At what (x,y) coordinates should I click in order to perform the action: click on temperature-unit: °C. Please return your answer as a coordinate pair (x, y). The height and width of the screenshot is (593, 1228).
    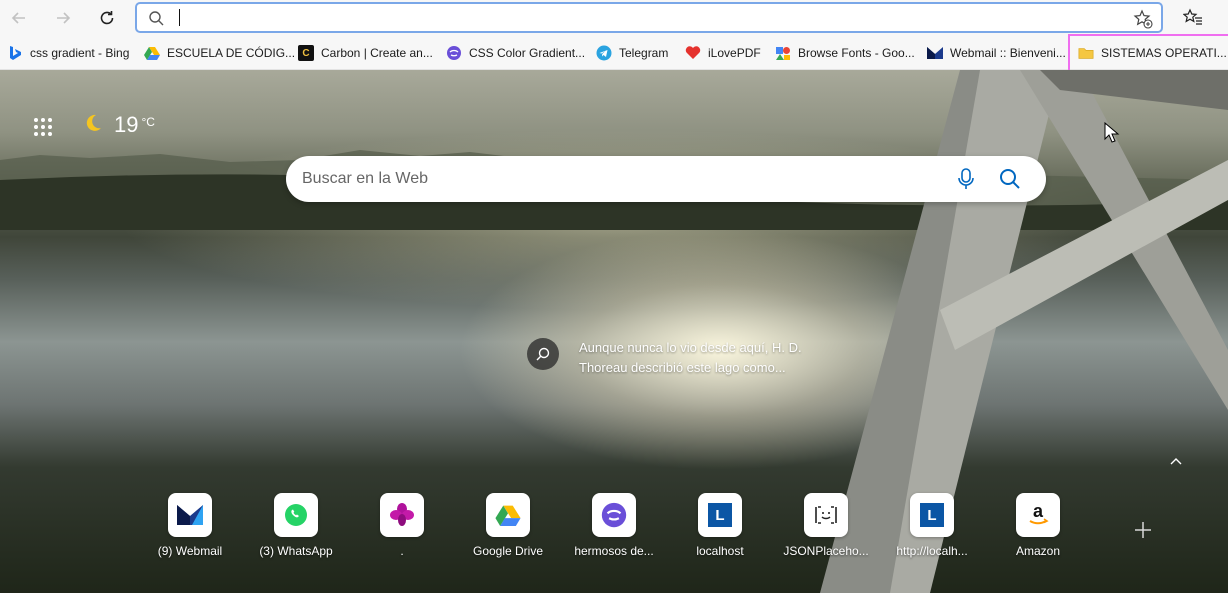
    Looking at the image, I should click on (148, 122).